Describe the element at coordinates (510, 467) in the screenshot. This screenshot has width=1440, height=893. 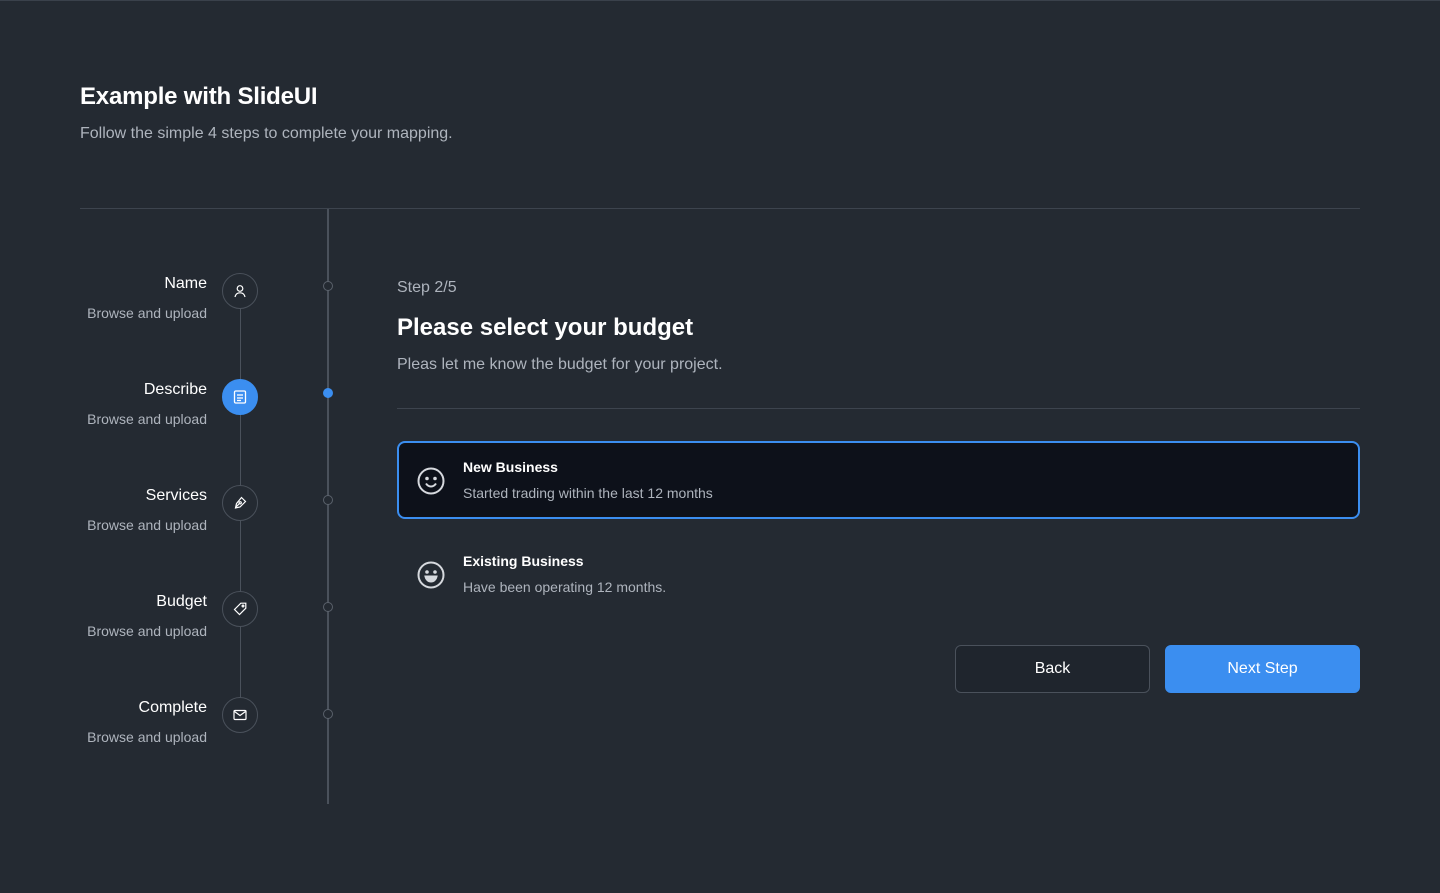
I see `option-title: New Business` at that location.